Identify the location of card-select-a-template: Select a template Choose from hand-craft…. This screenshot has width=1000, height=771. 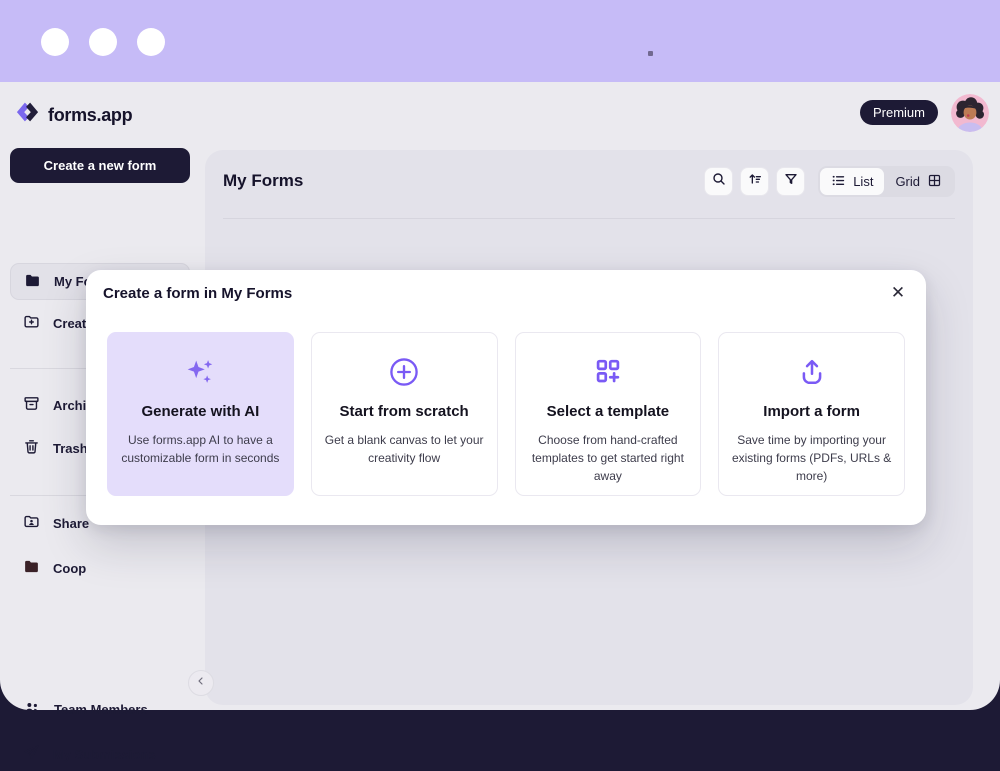
(608, 414).